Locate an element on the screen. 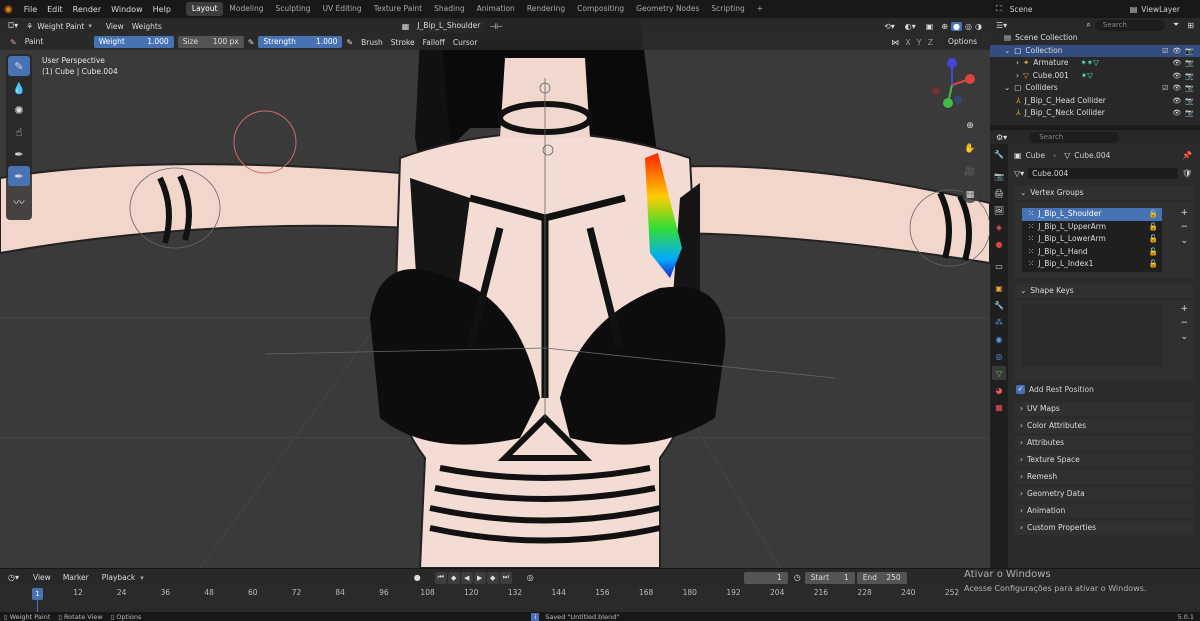  navigation-gizmo is located at coordinates (952, 85).